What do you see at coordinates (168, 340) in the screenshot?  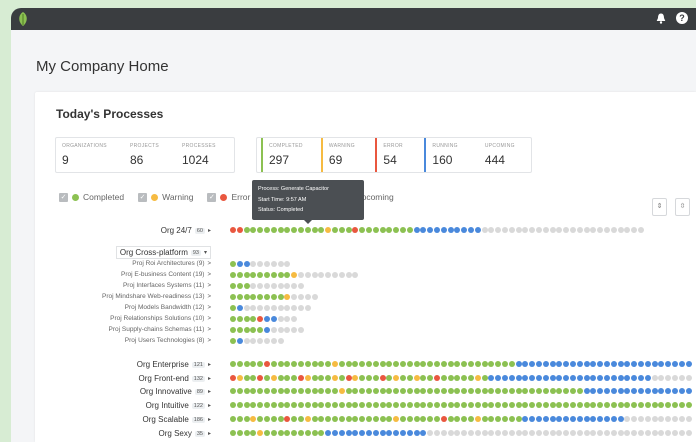 I see `row-label: Proj Users Technologies (8) >` at bounding box center [168, 340].